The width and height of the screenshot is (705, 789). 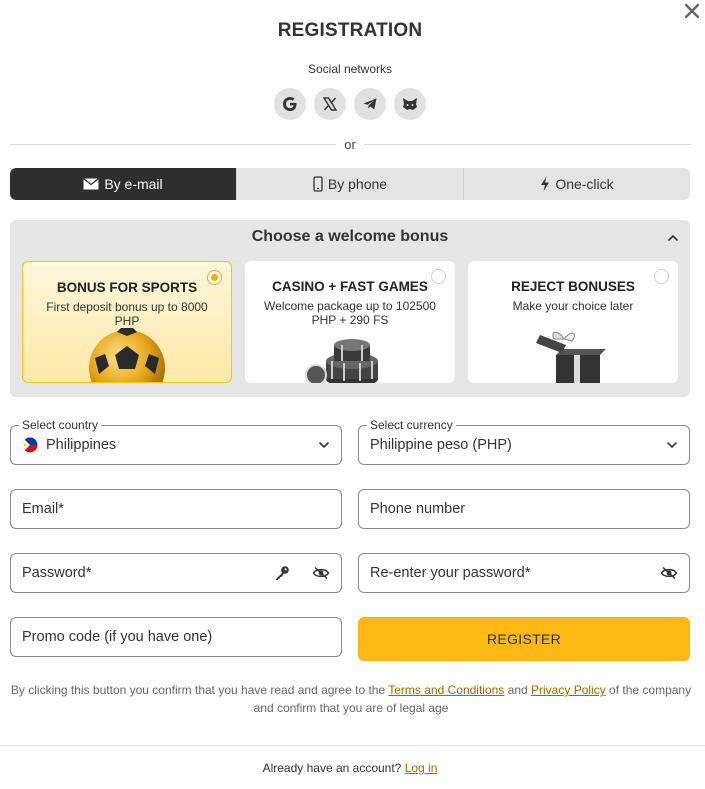 What do you see at coordinates (573, 322) in the screenshot?
I see `bonus-card-reject: REJECT BONUSES Make your choice later` at bounding box center [573, 322].